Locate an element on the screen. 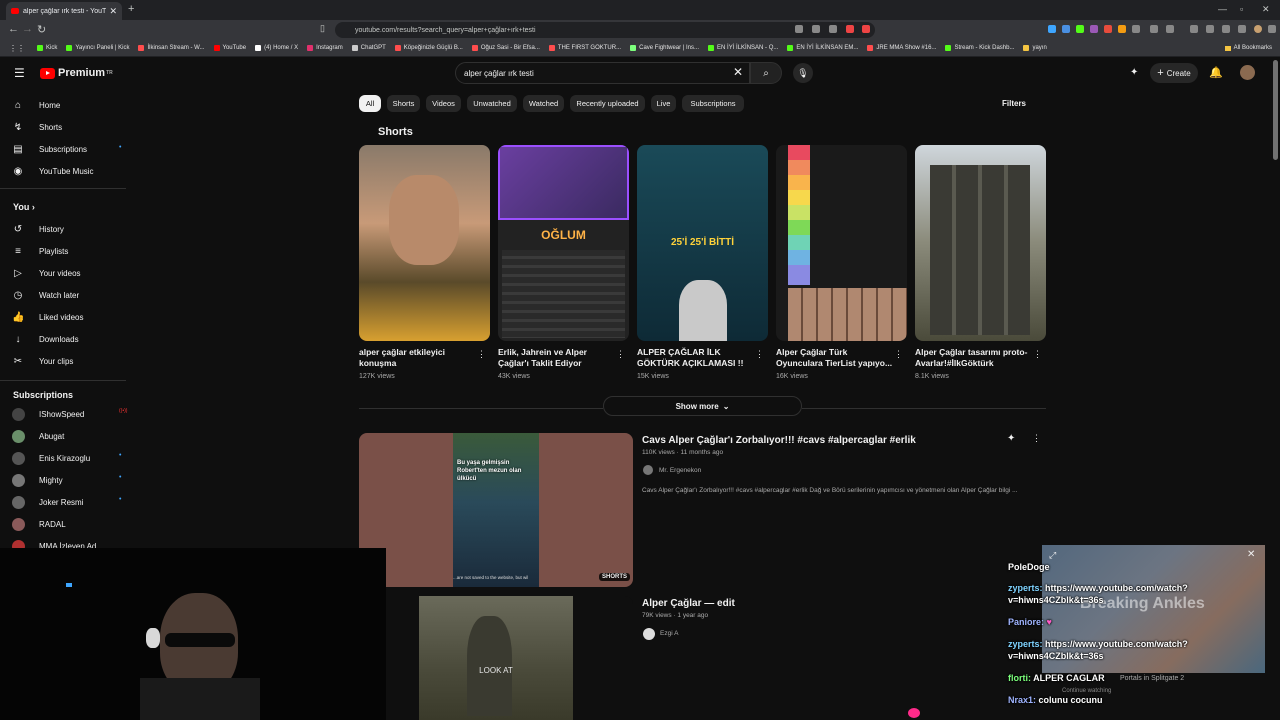  show-more-button: Show more ⌄ is located at coordinates (702, 406).